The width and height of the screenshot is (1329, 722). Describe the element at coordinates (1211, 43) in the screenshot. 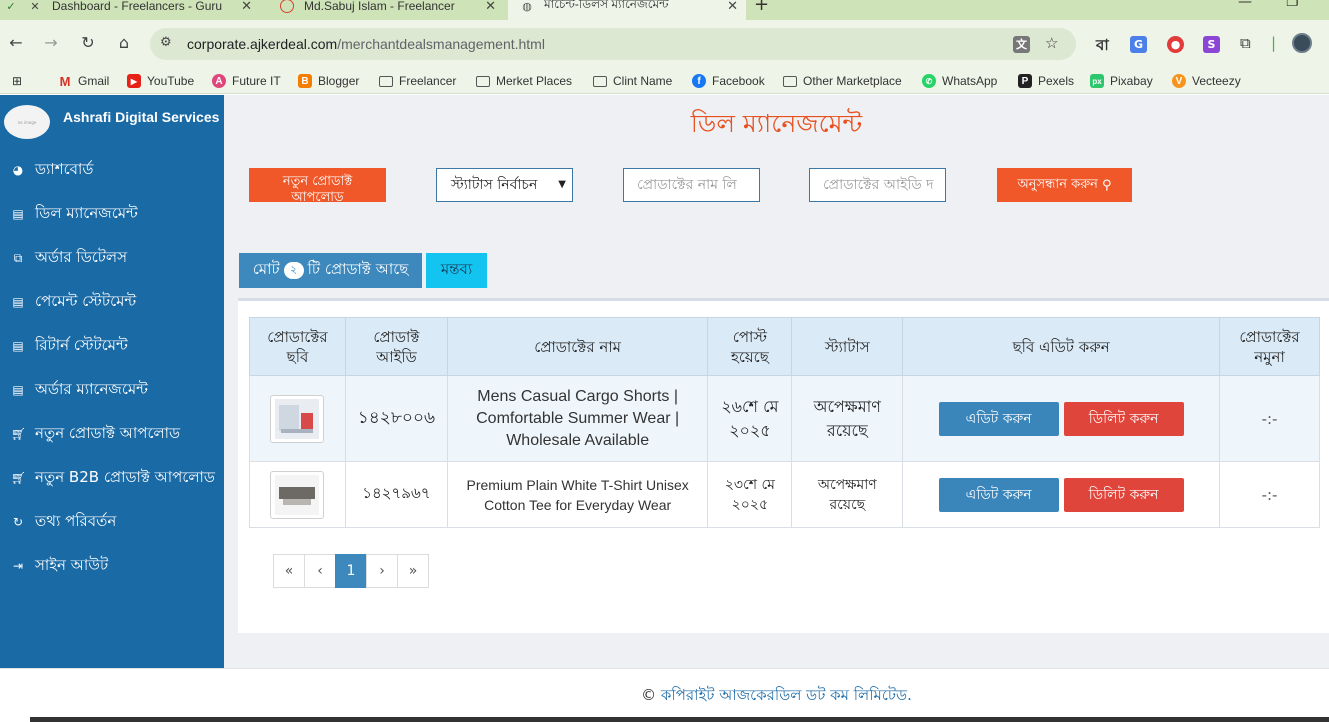

I see `s-ext-icon: S` at that location.